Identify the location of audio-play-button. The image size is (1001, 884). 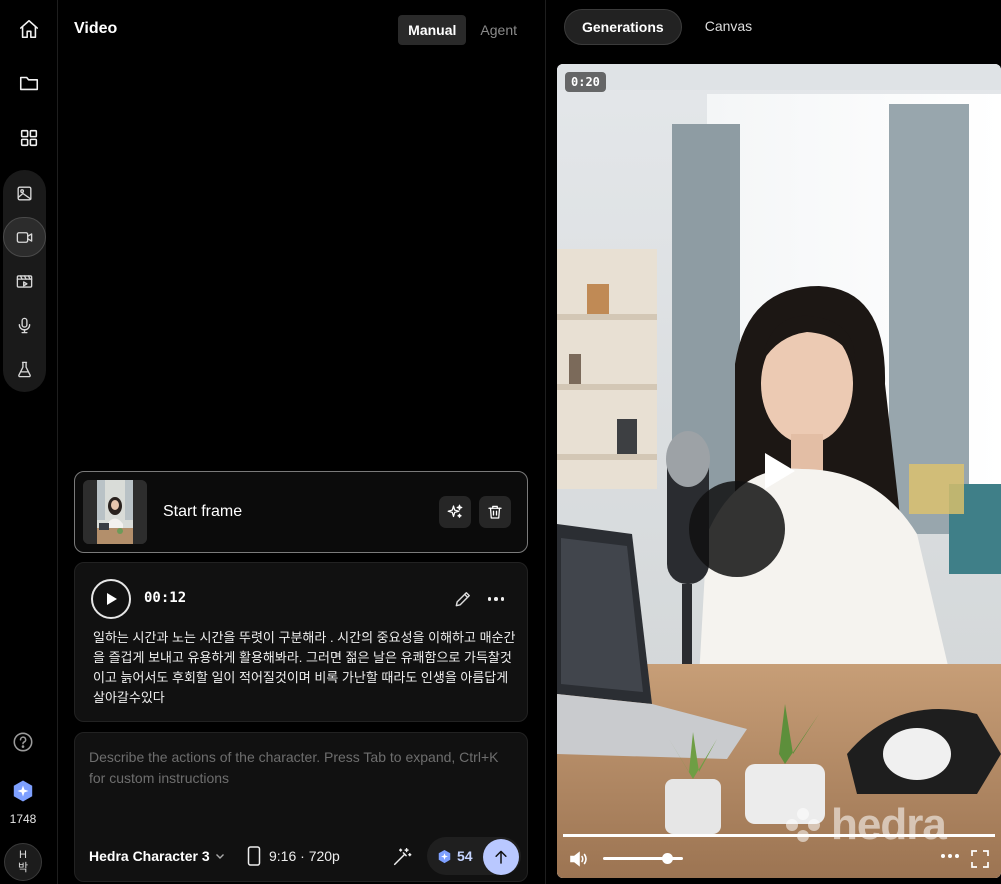
(111, 599).